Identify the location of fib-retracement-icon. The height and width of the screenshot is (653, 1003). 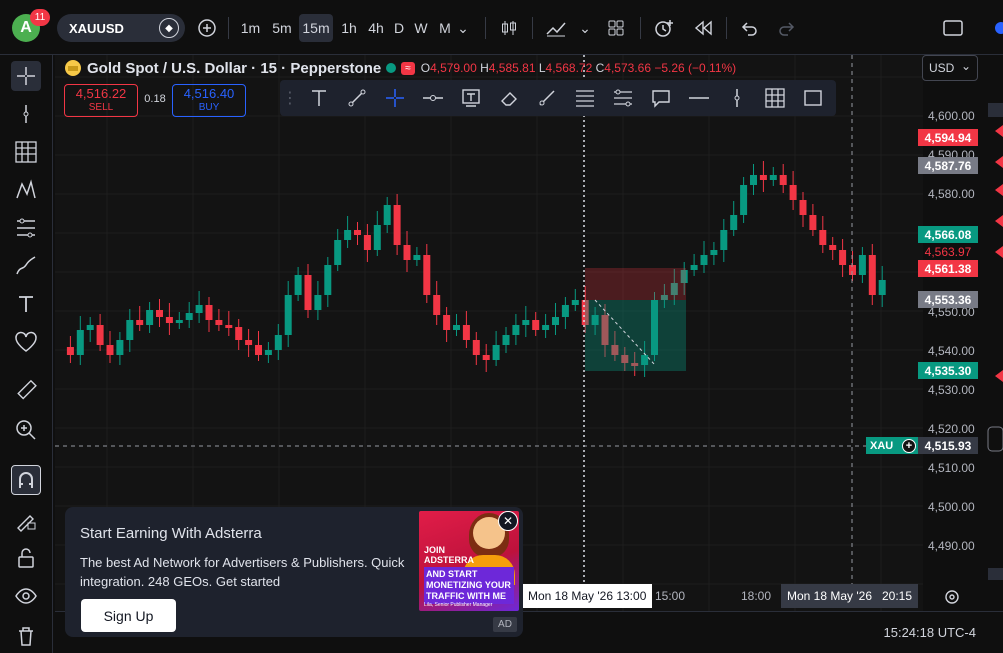
(585, 98).